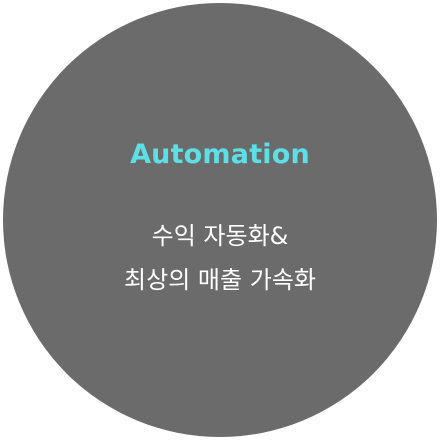 This screenshot has height=440, width=440. What do you see at coordinates (220, 280) in the screenshot?
I see `badge-line-2: 최상의 매출 가속화` at bounding box center [220, 280].